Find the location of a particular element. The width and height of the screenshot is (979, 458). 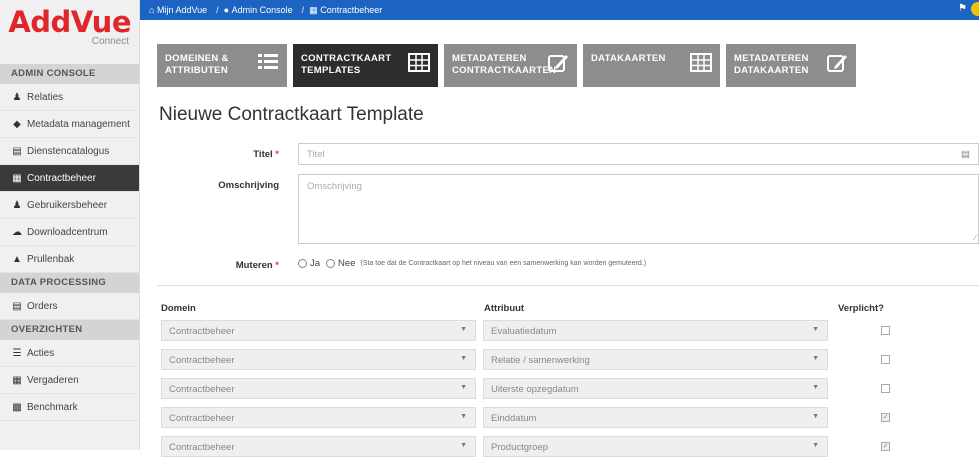

radio-nee is located at coordinates (331, 263).